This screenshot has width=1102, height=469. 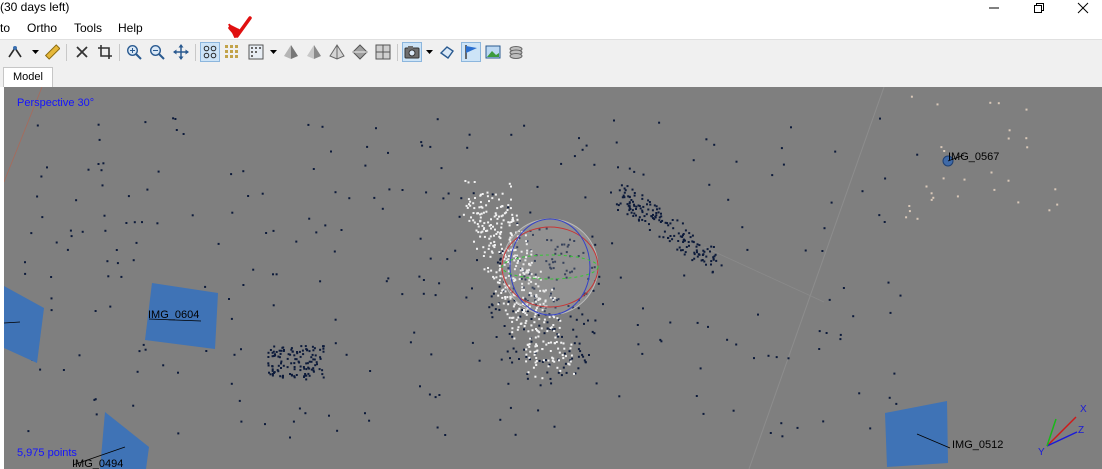 I want to click on menu-photo: to, so click(x=5, y=28).